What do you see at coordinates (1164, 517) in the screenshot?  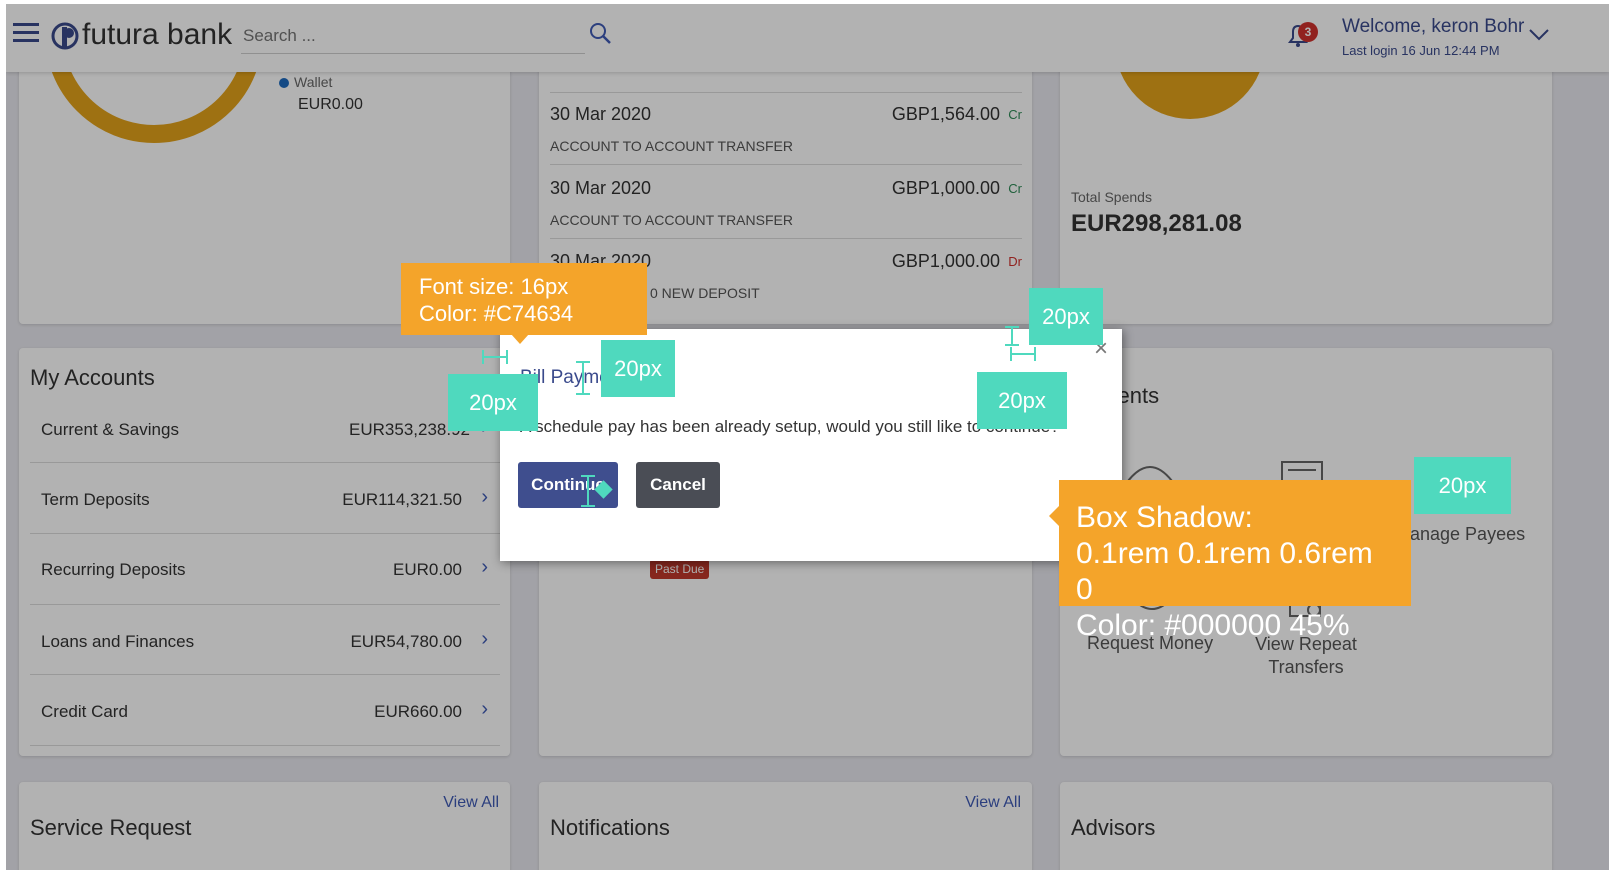 I see `shadow-callout-line1: Box Shadow:` at bounding box center [1164, 517].